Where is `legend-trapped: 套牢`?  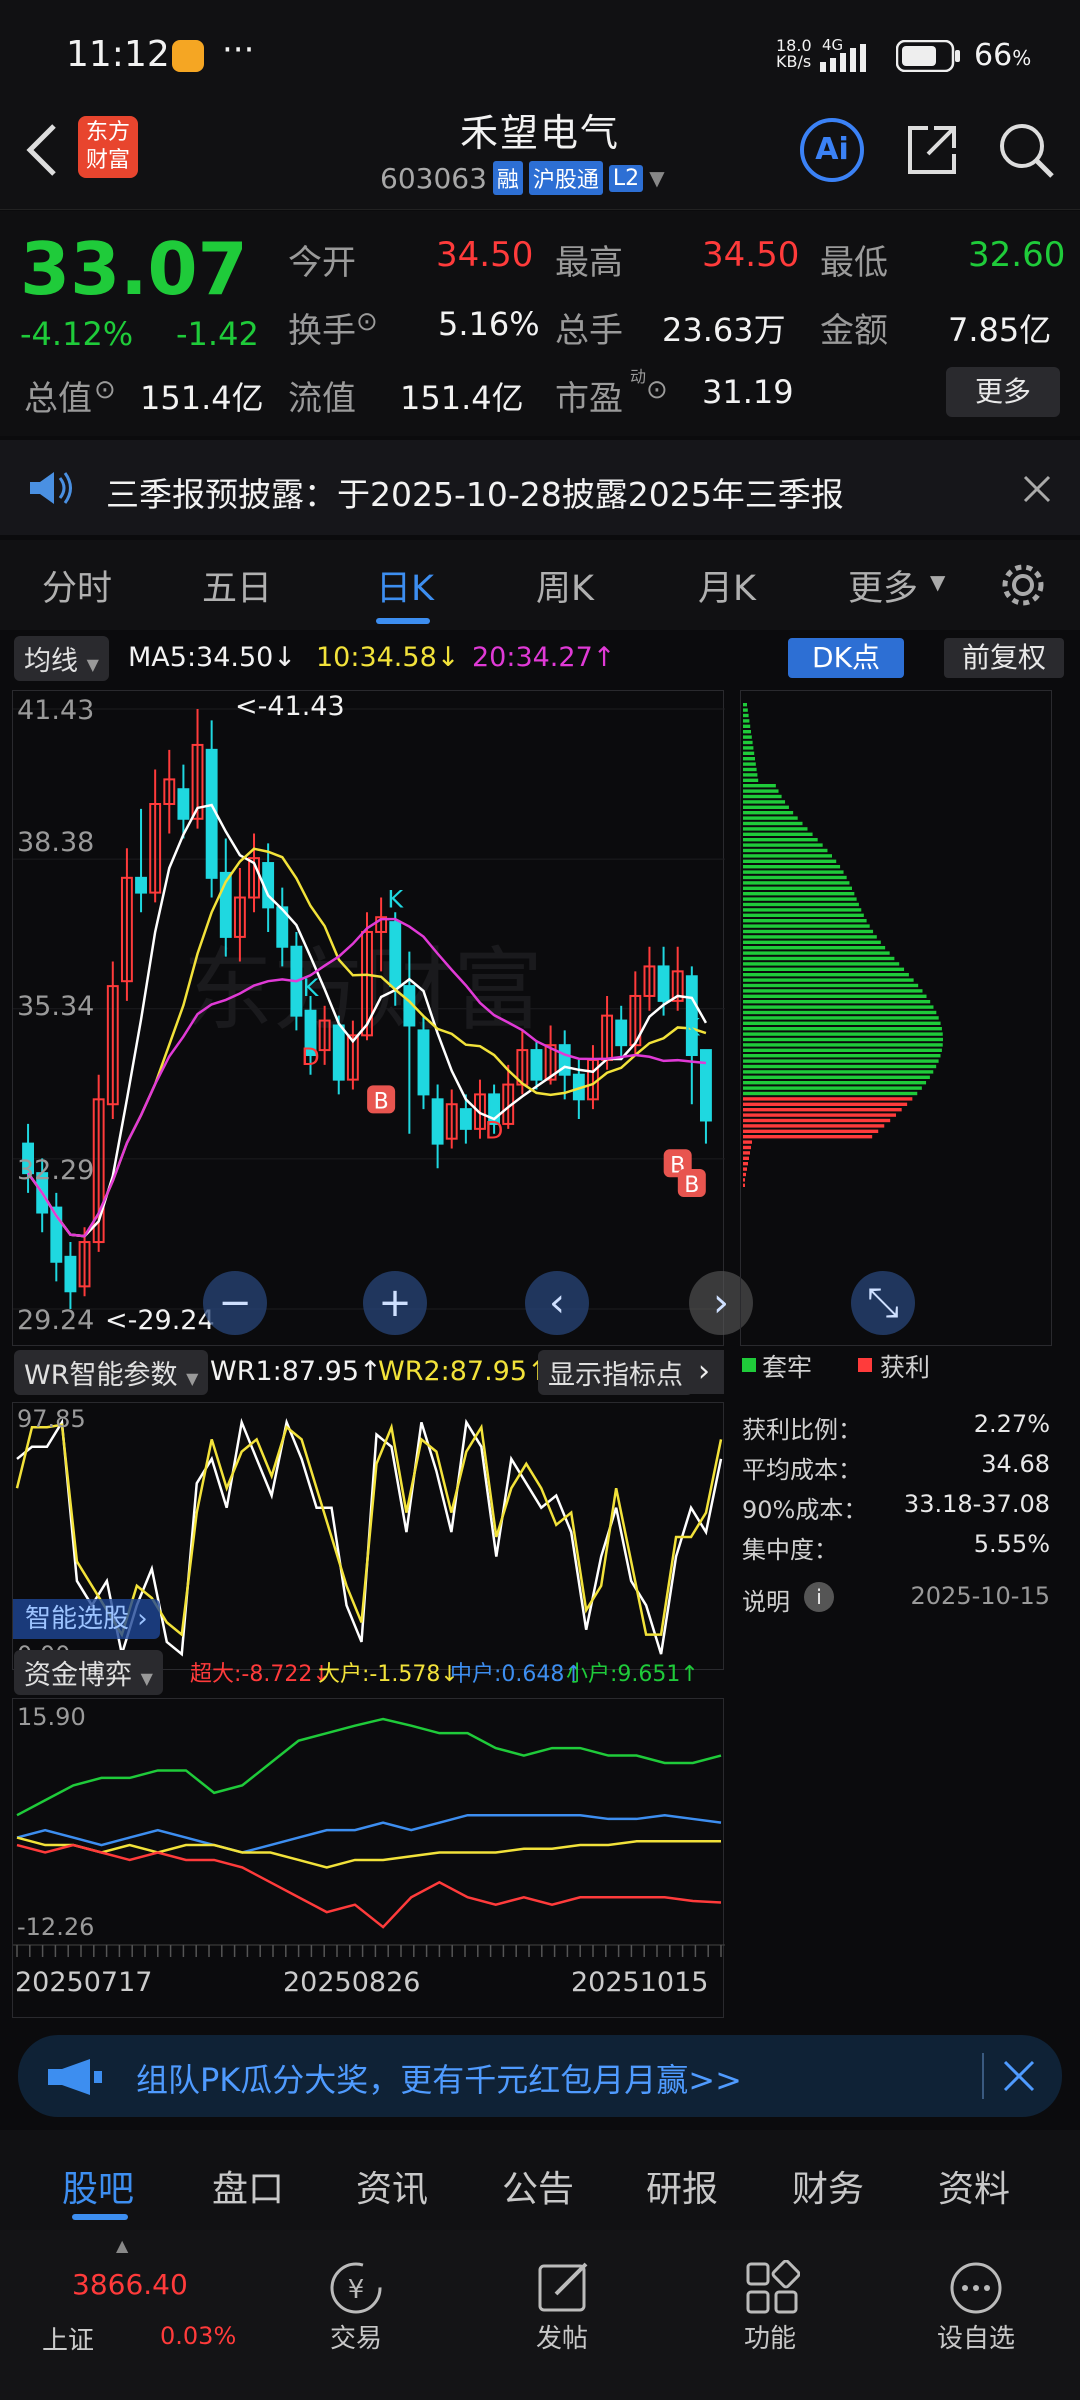
legend-trapped: 套牢 is located at coordinates (787, 1367).